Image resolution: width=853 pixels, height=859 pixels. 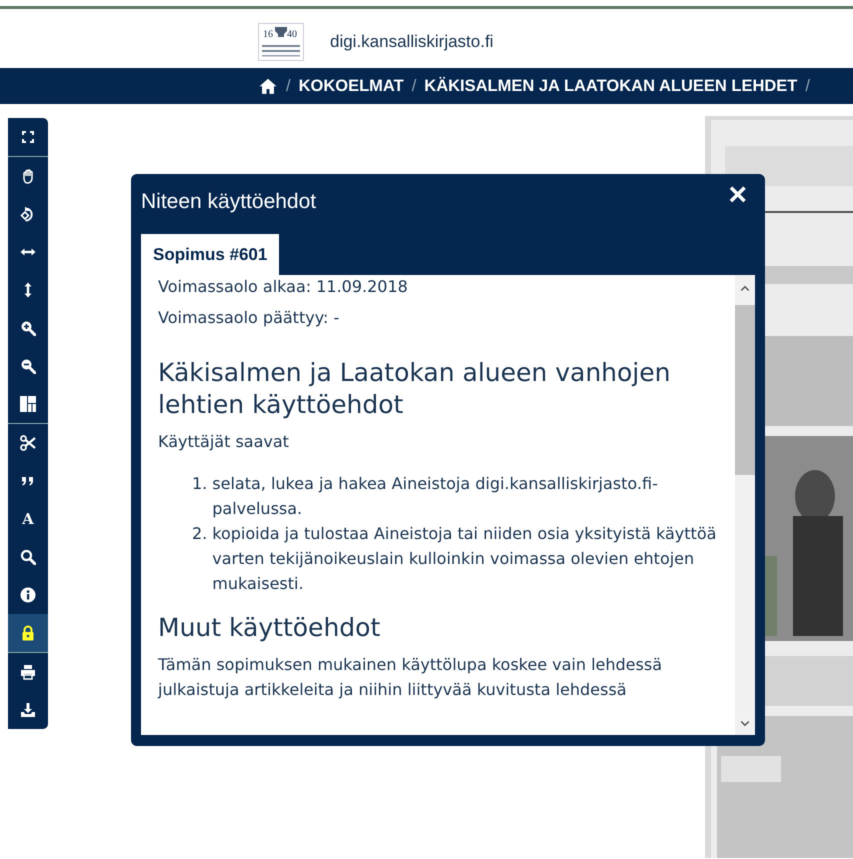 I want to click on text-button: A, so click(x=28, y=519).